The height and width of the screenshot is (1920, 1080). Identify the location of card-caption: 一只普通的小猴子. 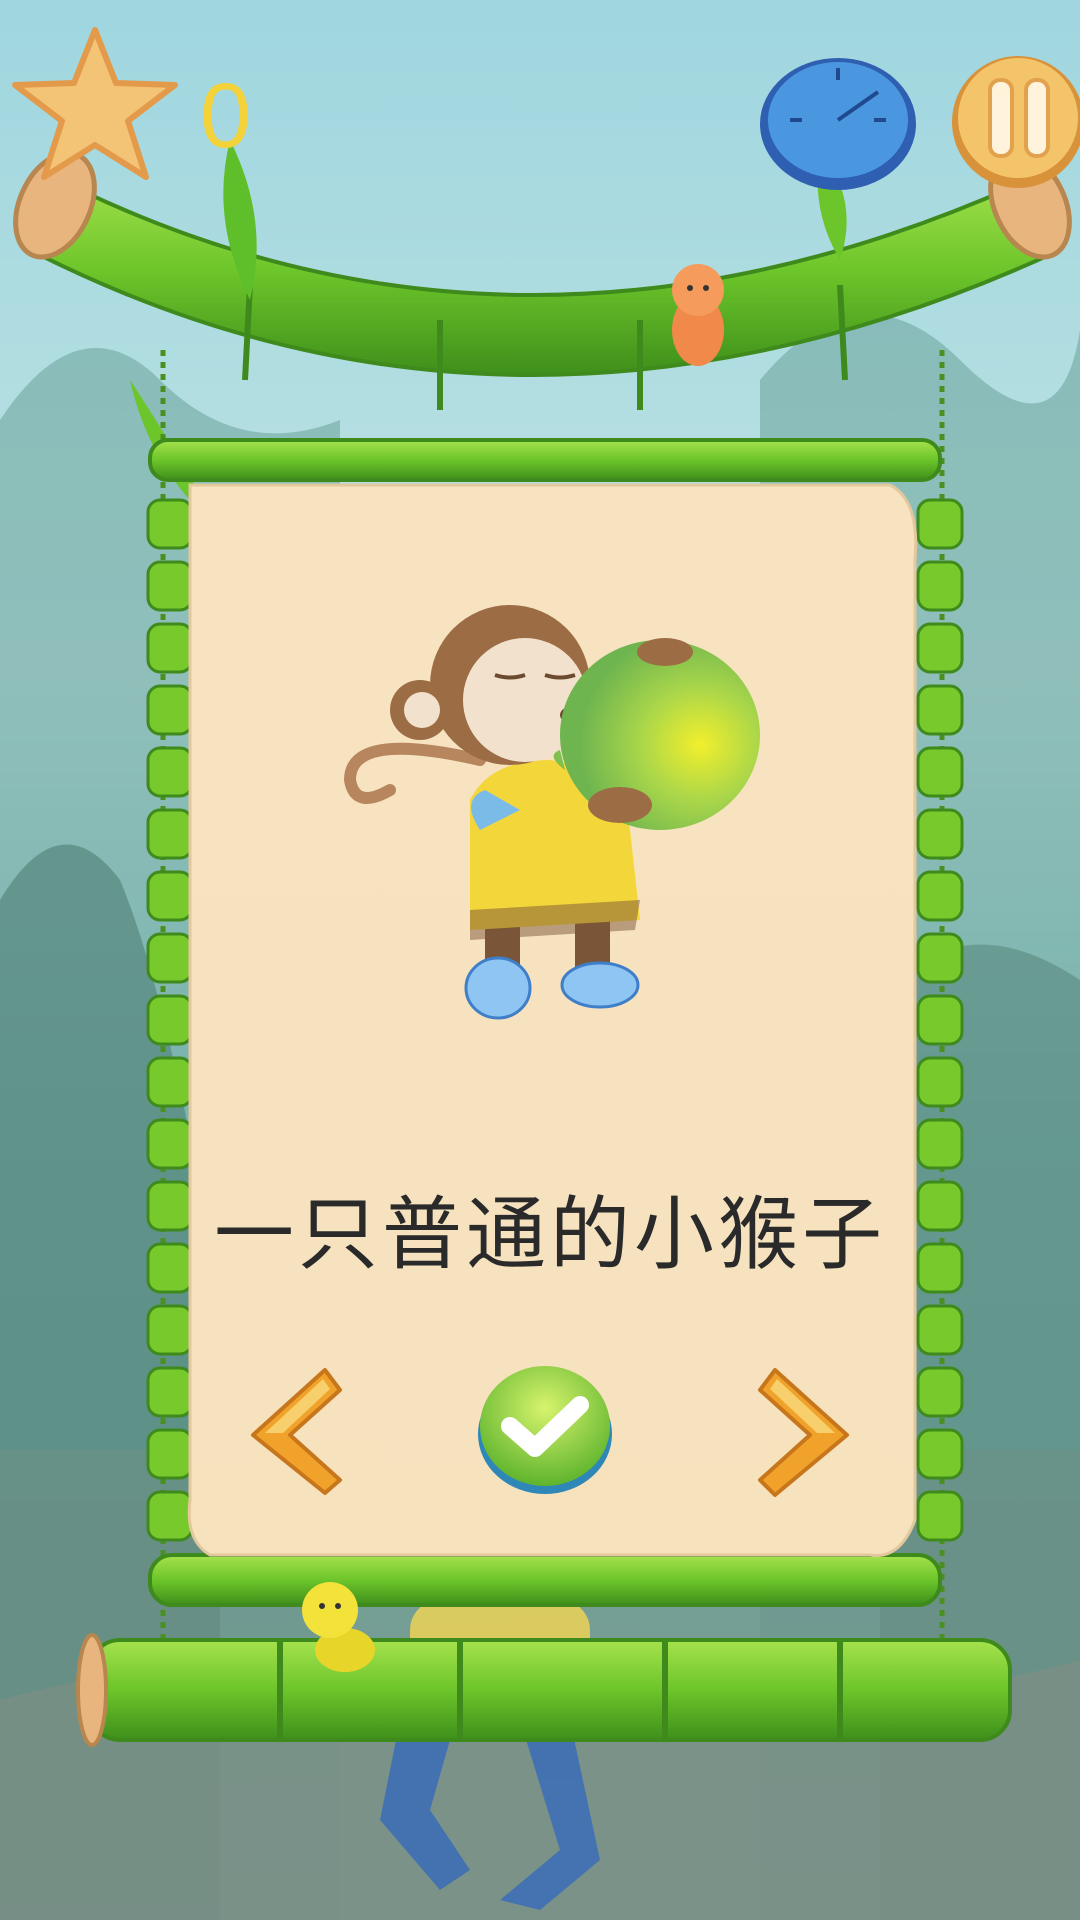
(550, 1234).